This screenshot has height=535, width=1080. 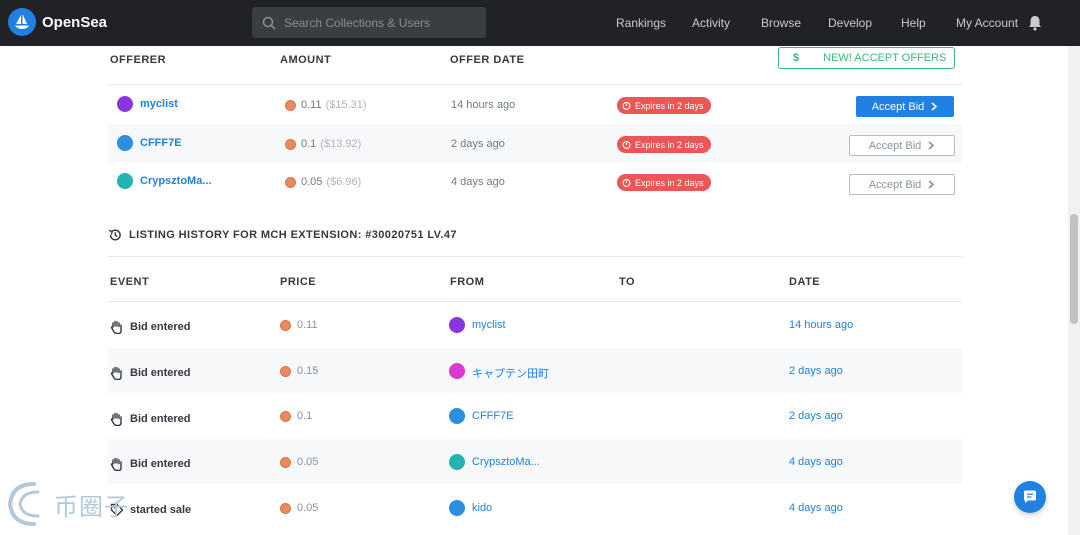 What do you see at coordinates (1035, 23) in the screenshot?
I see `bell-icon` at bounding box center [1035, 23].